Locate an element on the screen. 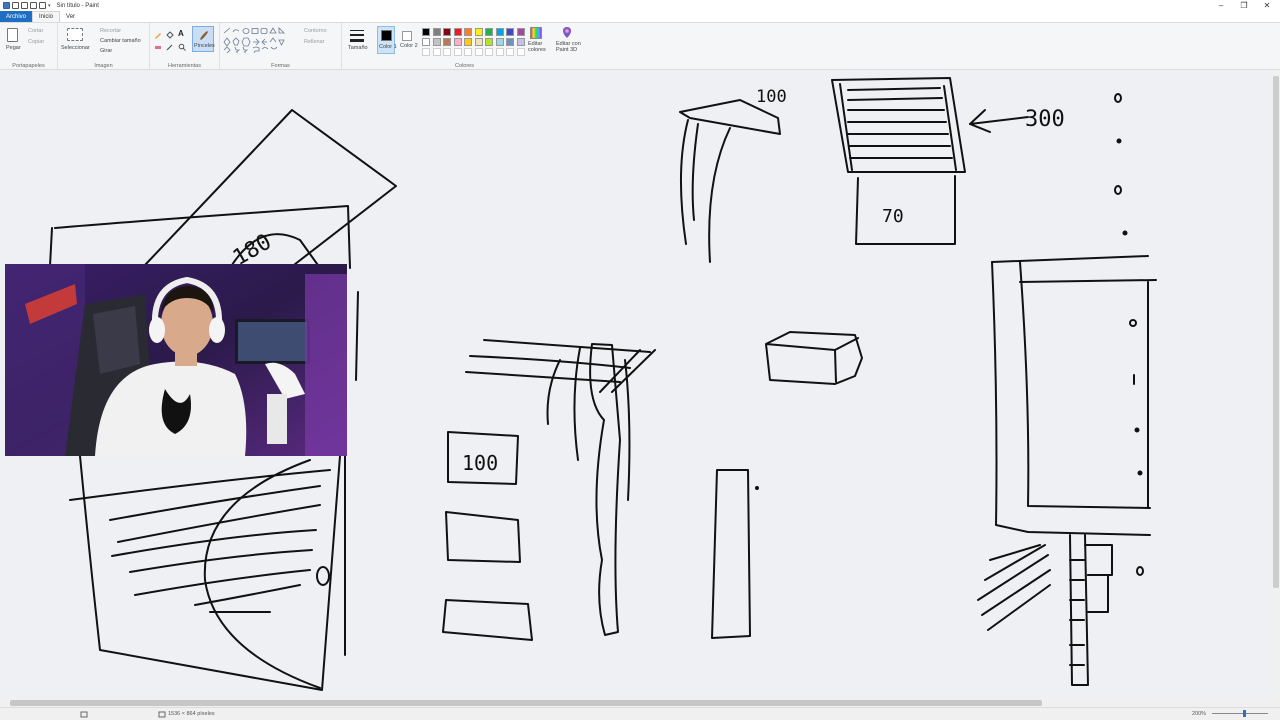 Image resolution: width=1280 pixels, height=720 pixels. paste-icon is located at coordinates (12, 35).